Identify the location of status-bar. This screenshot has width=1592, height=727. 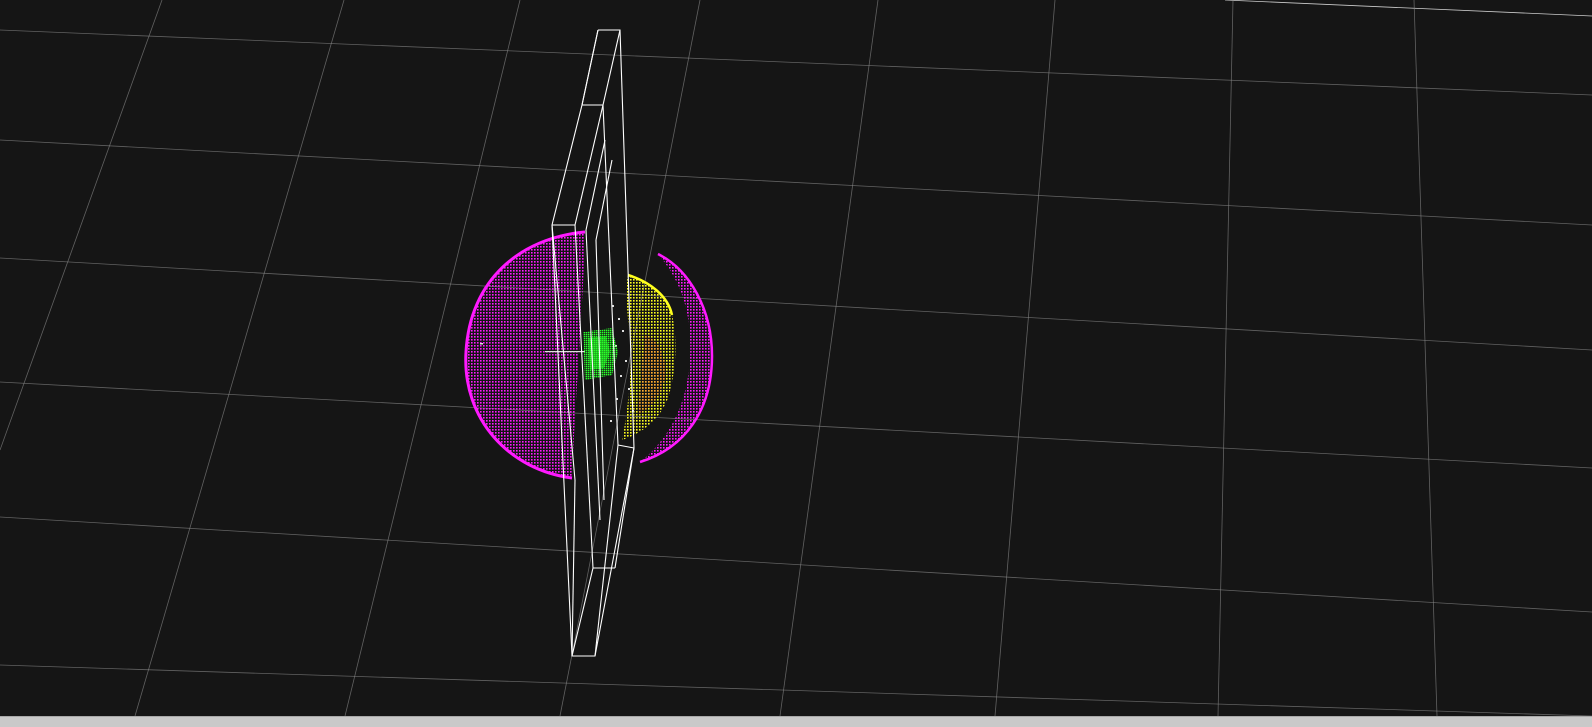
(796, 721).